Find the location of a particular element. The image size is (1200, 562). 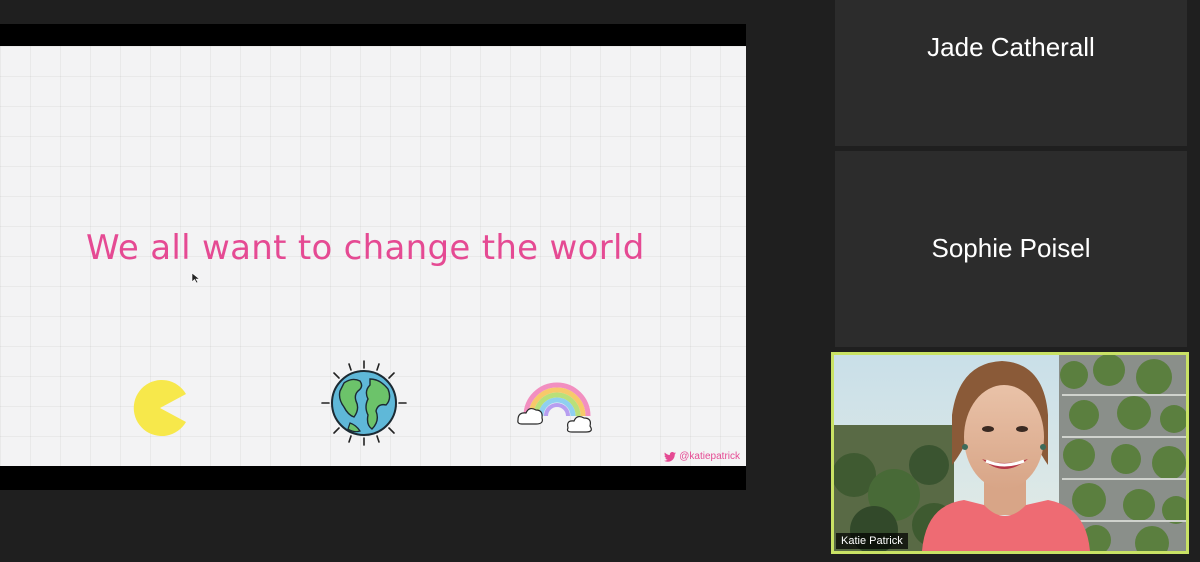

participant-tile-jade: Jade Catherall is located at coordinates (1011, 73).